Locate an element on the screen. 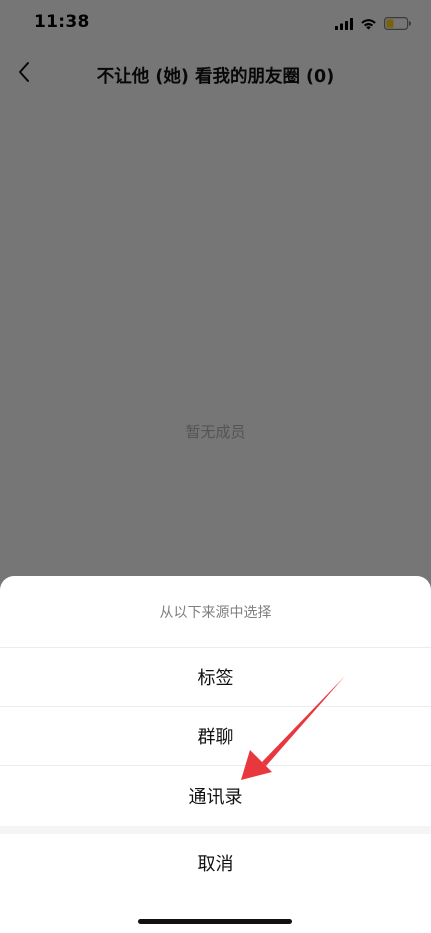 This screenshot has width=431, height=933. option-contacts: 通讯录 is located at coordinates (215, 795).